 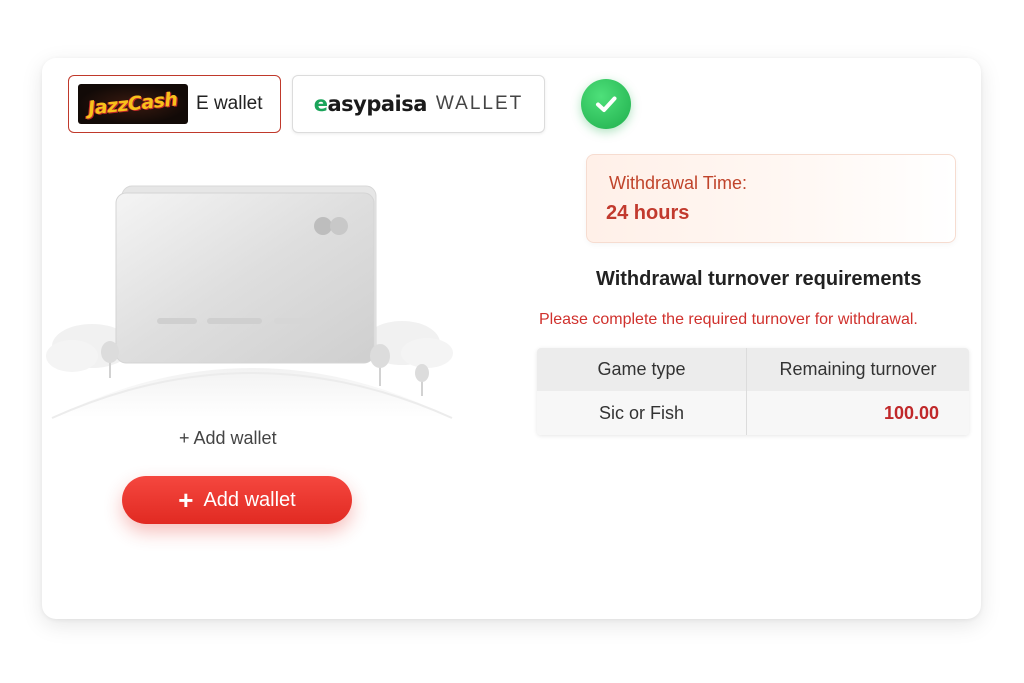 I want to click on tab-easypaisa-wallet: easypaisa WALLET, so click(x=418, y=104).